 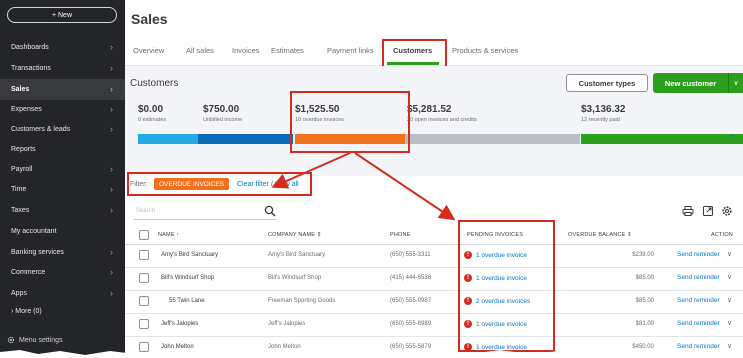 I want to click on sidebar-item-time: Time ›, so click(x=62, y=189).